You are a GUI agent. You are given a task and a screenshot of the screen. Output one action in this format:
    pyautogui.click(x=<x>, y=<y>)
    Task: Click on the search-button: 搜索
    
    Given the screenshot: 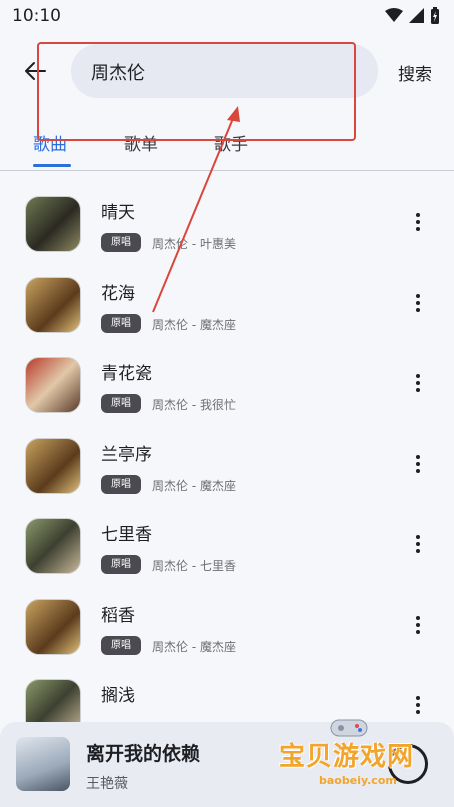 What is the action you would take?
    pyautogui.click(x=415, y=72)
    